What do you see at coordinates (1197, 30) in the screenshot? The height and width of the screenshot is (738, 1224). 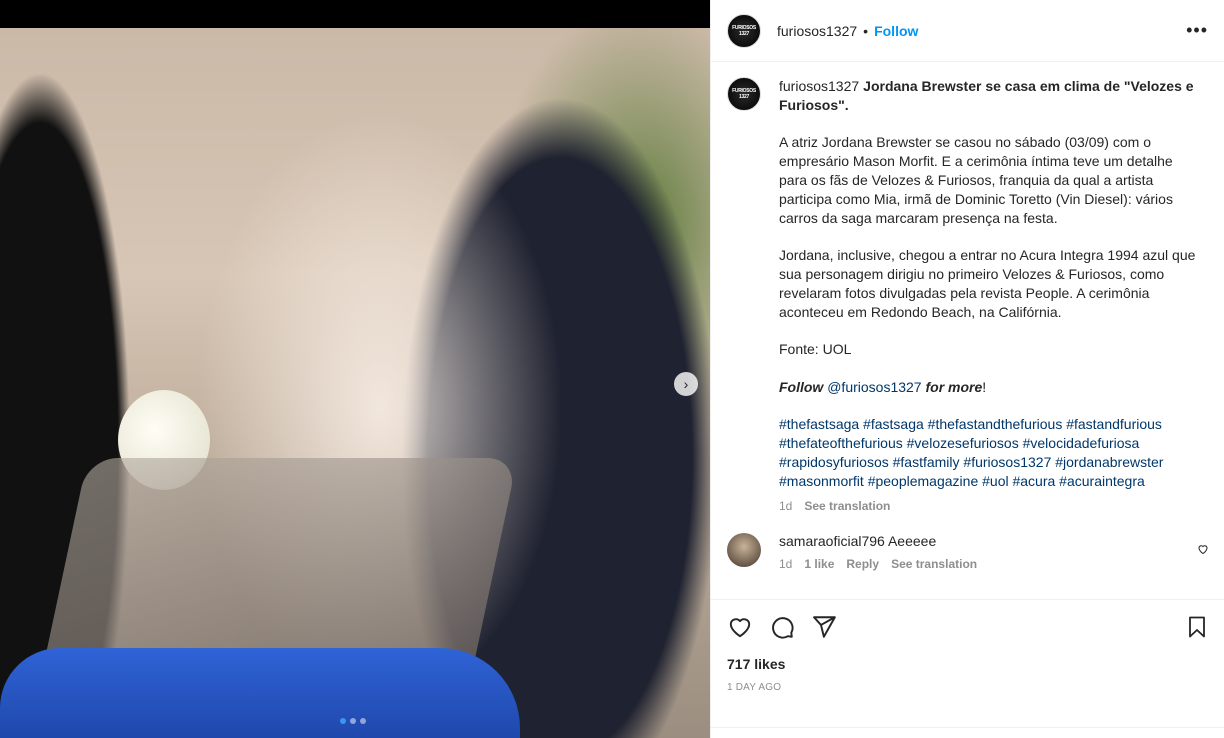 I see `more-options-icon: •••` at bounding box center [1197, 30].